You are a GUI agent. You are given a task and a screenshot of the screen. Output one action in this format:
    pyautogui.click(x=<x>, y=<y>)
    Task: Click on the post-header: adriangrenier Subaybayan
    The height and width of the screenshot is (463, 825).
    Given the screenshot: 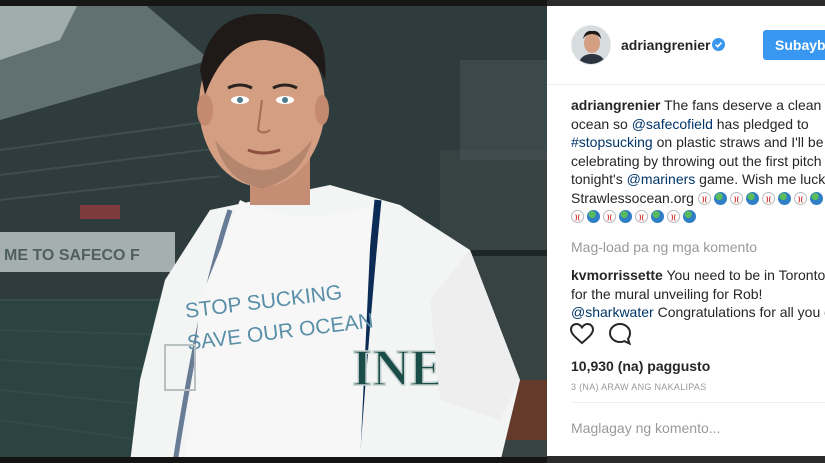 What is the action you would take?
    pyautogui.click(x=686, y=45)
    